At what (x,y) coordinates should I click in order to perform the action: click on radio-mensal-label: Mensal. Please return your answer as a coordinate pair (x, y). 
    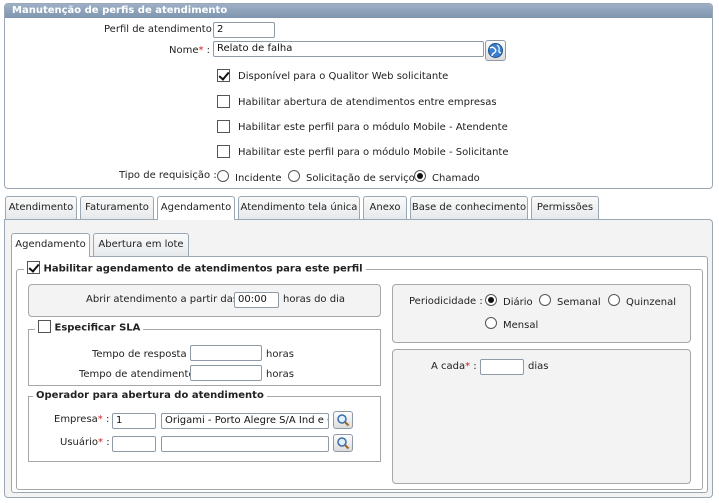
    Looking at the image, I should click on (521, 325).